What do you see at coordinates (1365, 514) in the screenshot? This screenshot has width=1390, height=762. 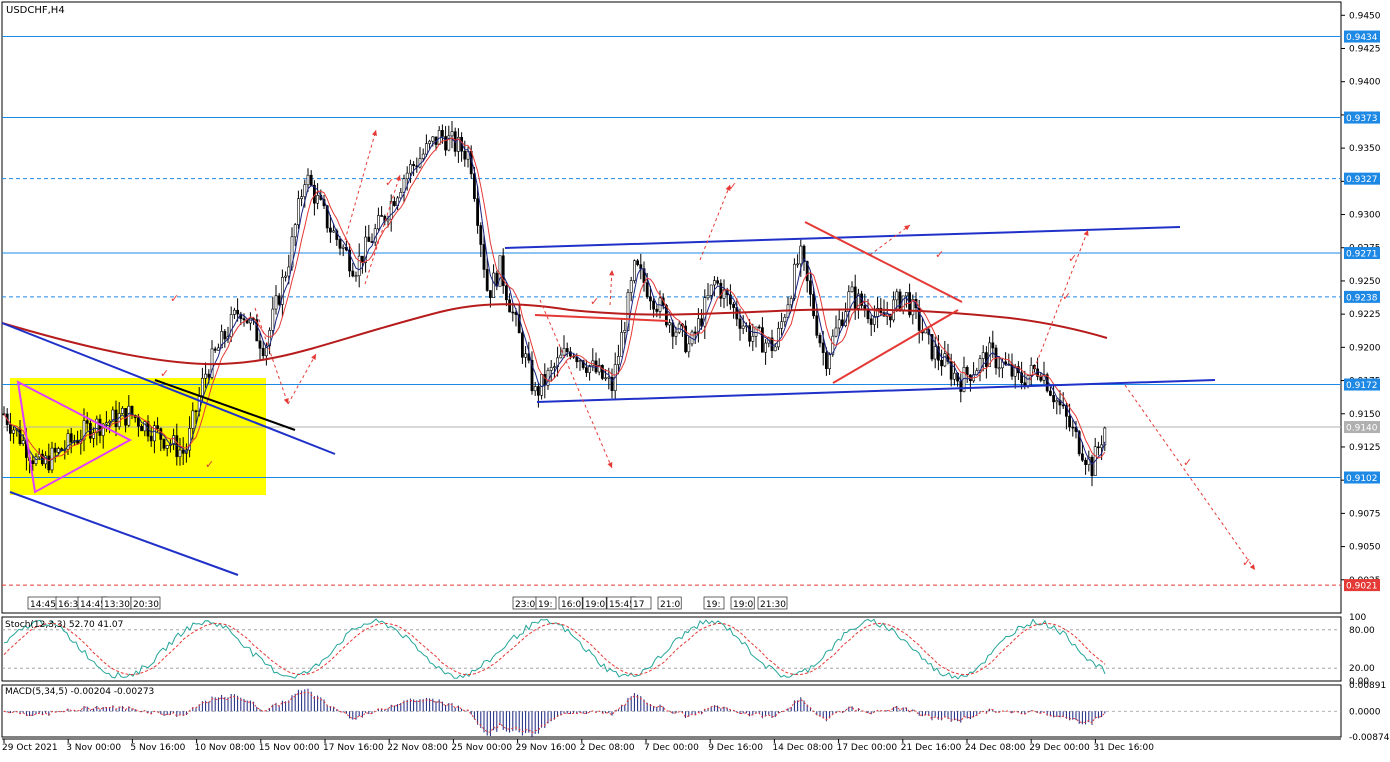 I see `price-tick-label: 0.9075` at bounding box center [1365, 514].